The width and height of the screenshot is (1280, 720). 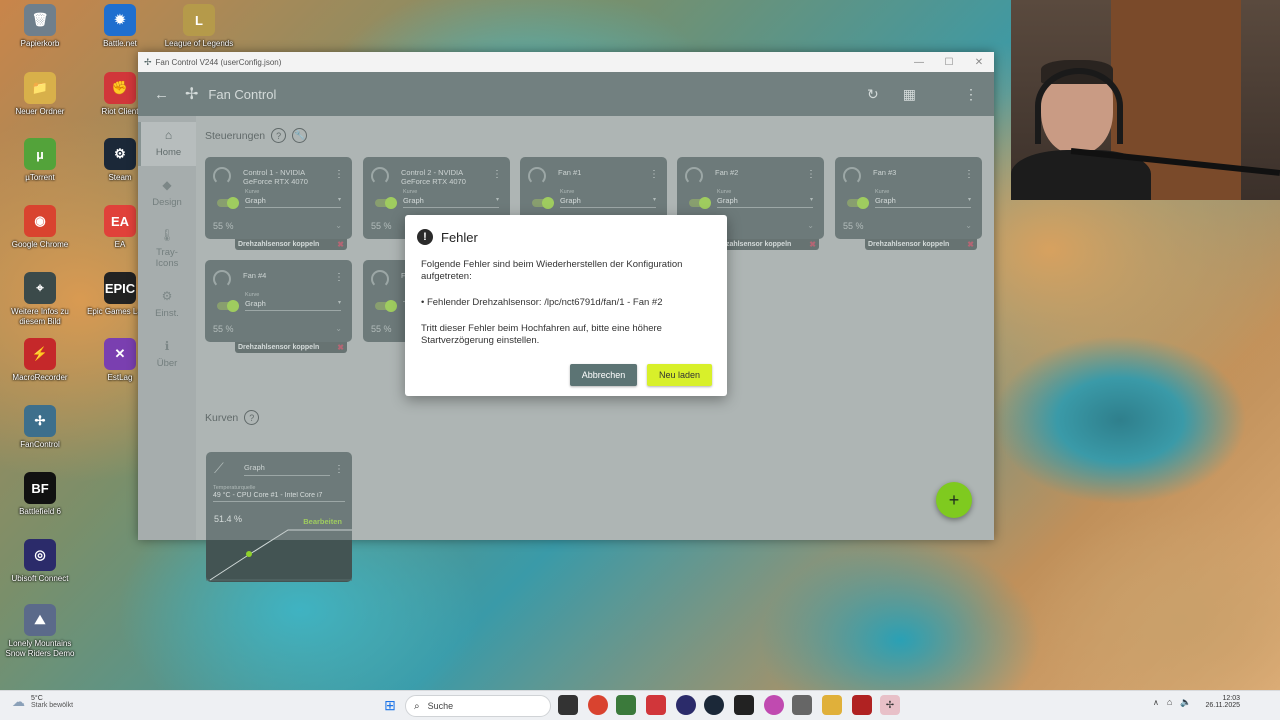 I want to click on desktop-icon: ⛰ Lonely Mountains Snow Riders Demo, so click(x=41, y=631).